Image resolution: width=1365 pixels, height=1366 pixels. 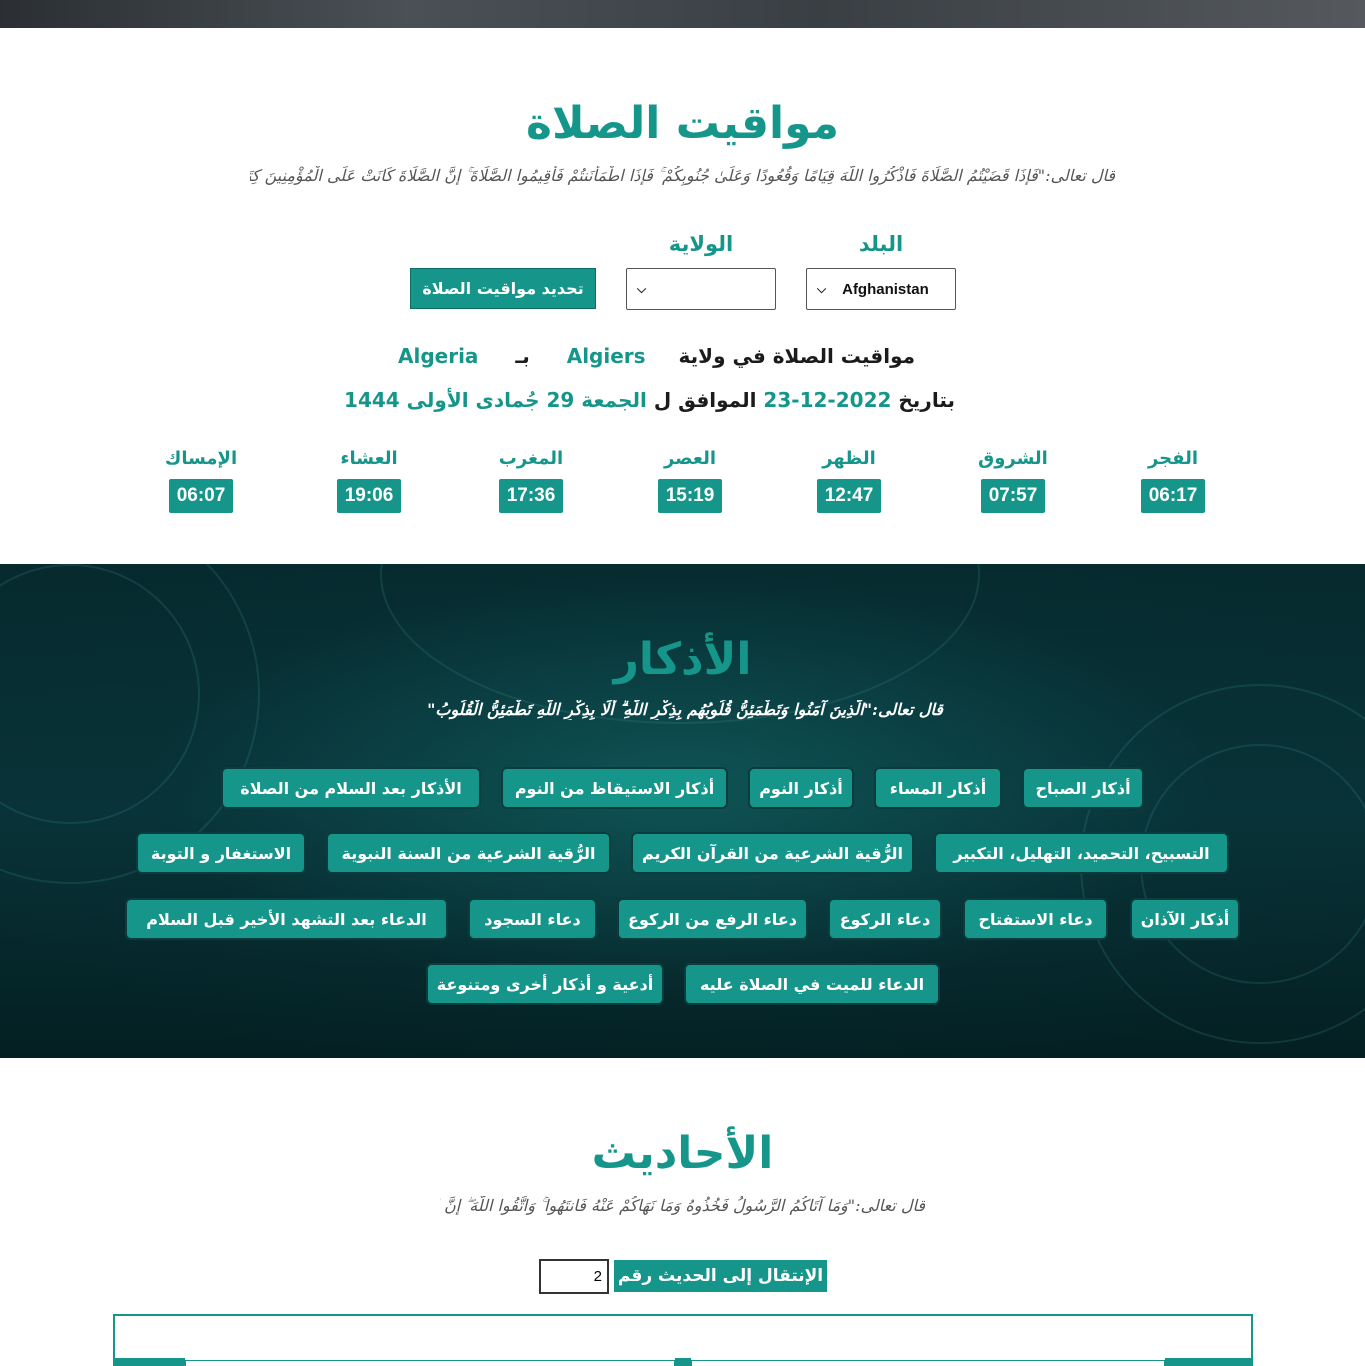 What do you see at coordinates (286, 919) in the screenshot?
I see `adhkar-button-tashahhud: الدعاء بعد التشهد الأخير قبل السلام` at bounding box center [286, 919].